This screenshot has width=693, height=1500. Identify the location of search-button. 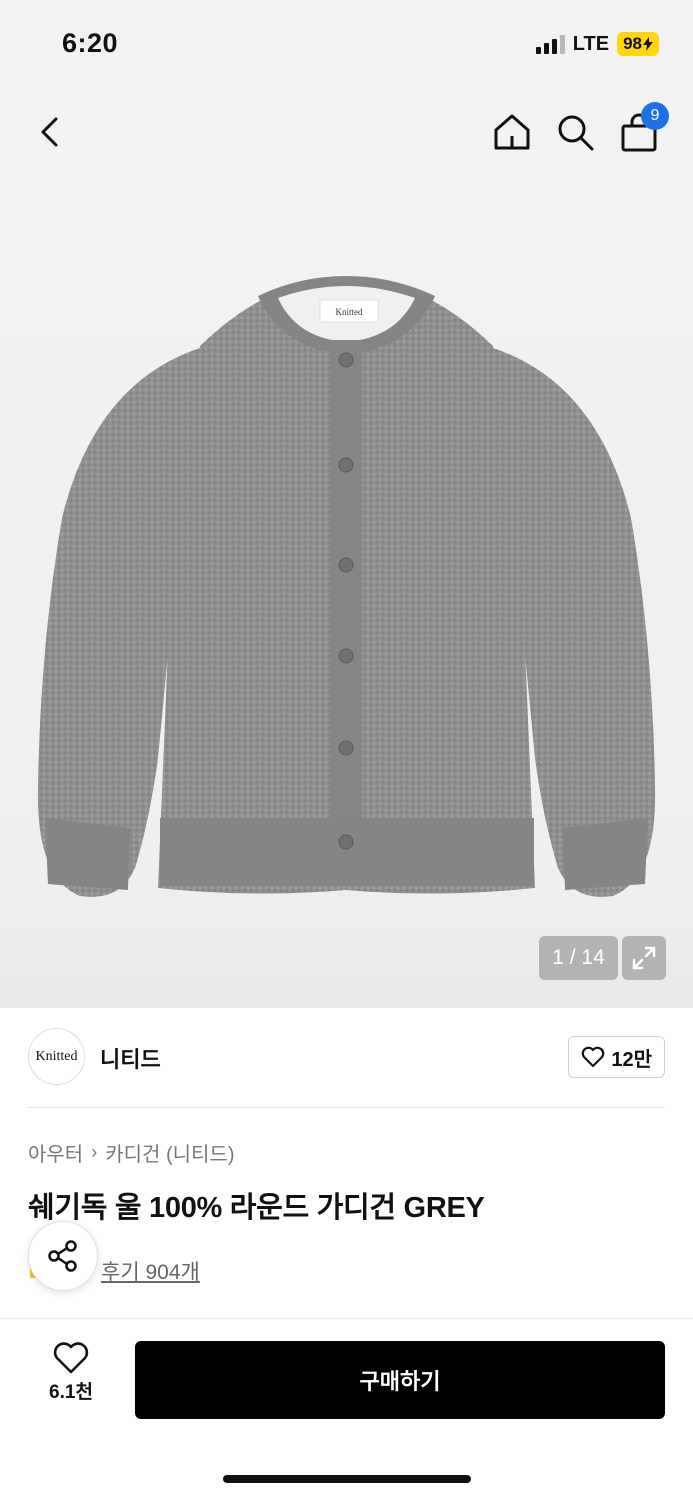
(575, 132).